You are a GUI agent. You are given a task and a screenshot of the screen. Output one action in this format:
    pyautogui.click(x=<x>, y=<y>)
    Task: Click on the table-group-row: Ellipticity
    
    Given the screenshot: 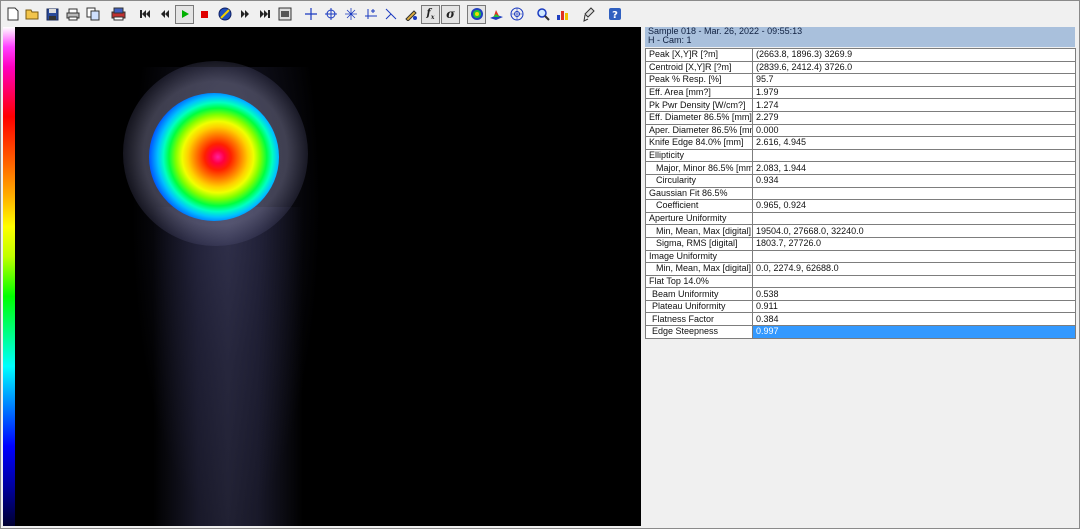 What is the action you would take?
    pyautogui.click(x=860, y=155)
    